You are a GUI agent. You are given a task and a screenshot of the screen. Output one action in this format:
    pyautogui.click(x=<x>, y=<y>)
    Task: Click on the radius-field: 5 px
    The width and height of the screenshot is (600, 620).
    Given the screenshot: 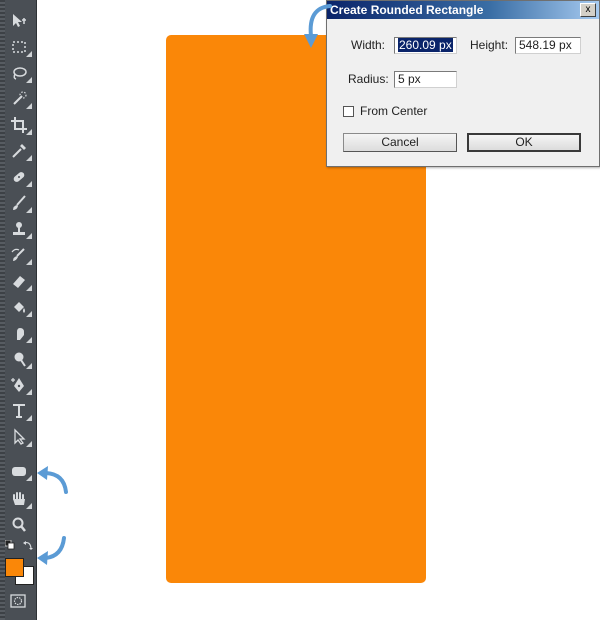 What is the action you would take?
    pyautogui.click(x=425, y=79)
    